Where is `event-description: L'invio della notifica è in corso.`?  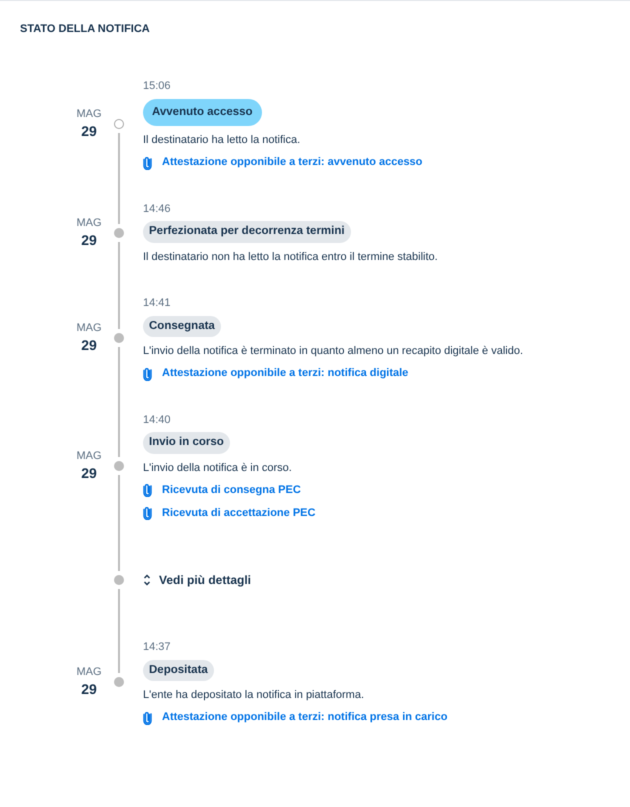
event-description: L'invio della notifica è in corso. is located at coordinates (217, 468).